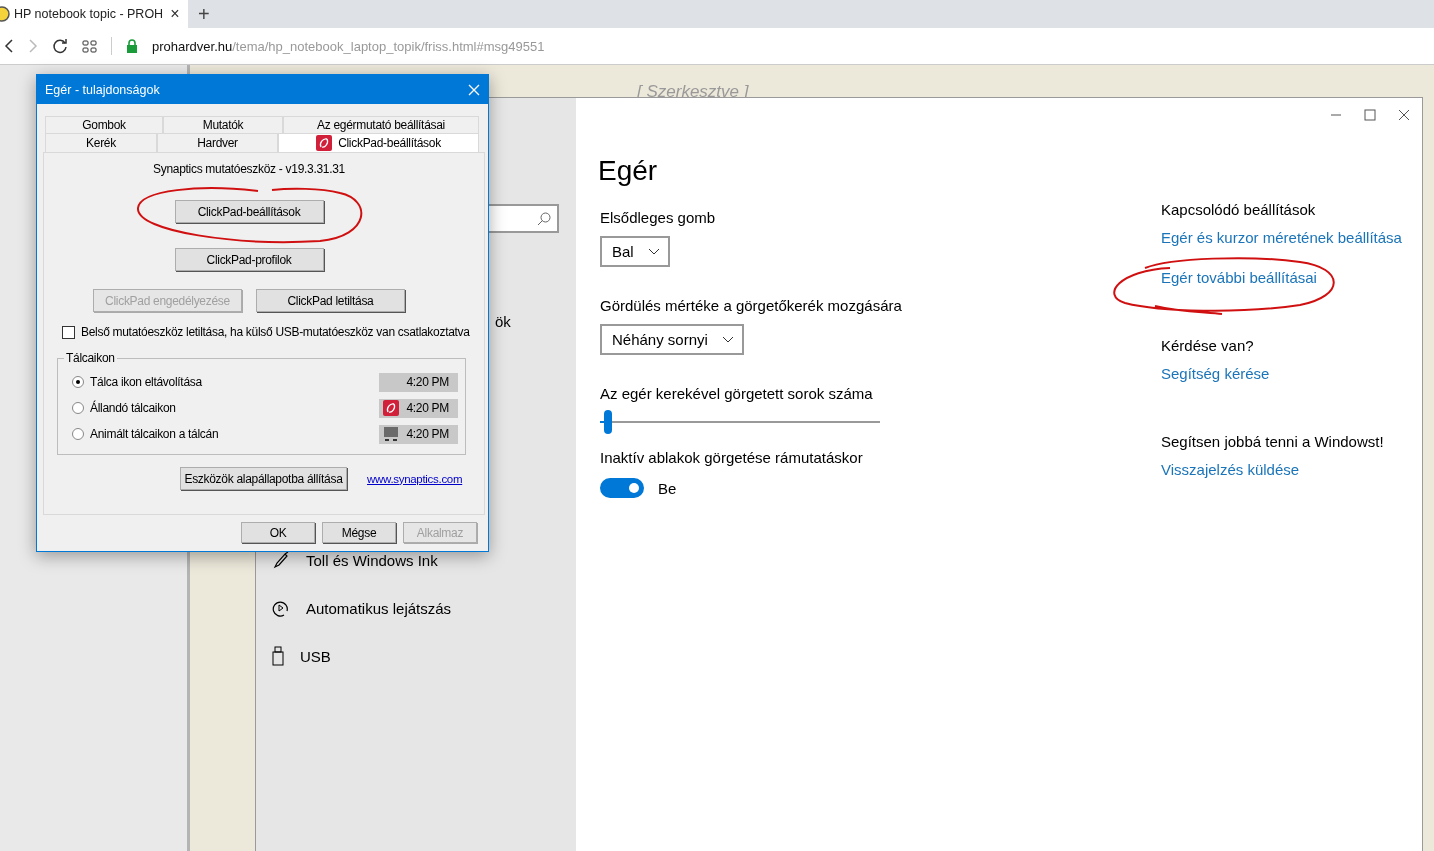 This screenshot has height=851, width=1434. Describe the element at coordinates (146, 382) in the screenshot. I see `radio-label: Tálca ikon eltávolítása` at that location.